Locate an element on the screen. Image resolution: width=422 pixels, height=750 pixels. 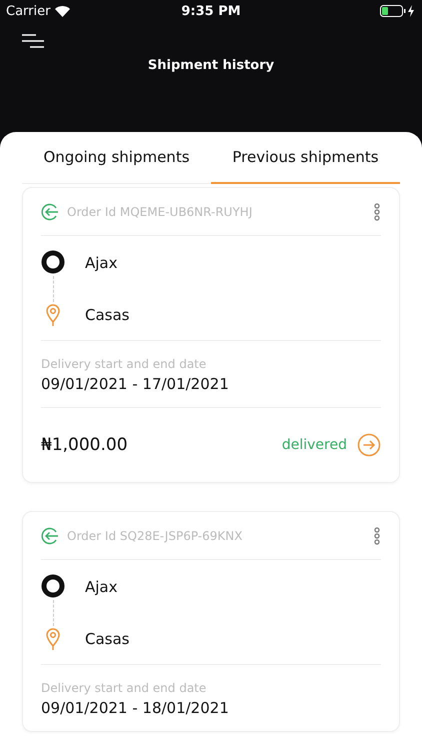
delivery-dates: 09/01/2021 - 17/01/2021 is located at coordinates (135, 384).